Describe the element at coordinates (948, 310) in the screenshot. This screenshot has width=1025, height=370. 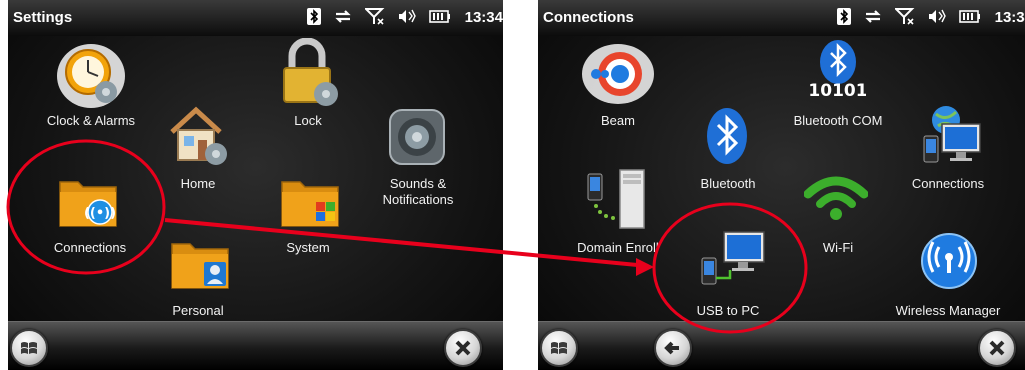
I see `tile-label: Wireless Manager` at that location.